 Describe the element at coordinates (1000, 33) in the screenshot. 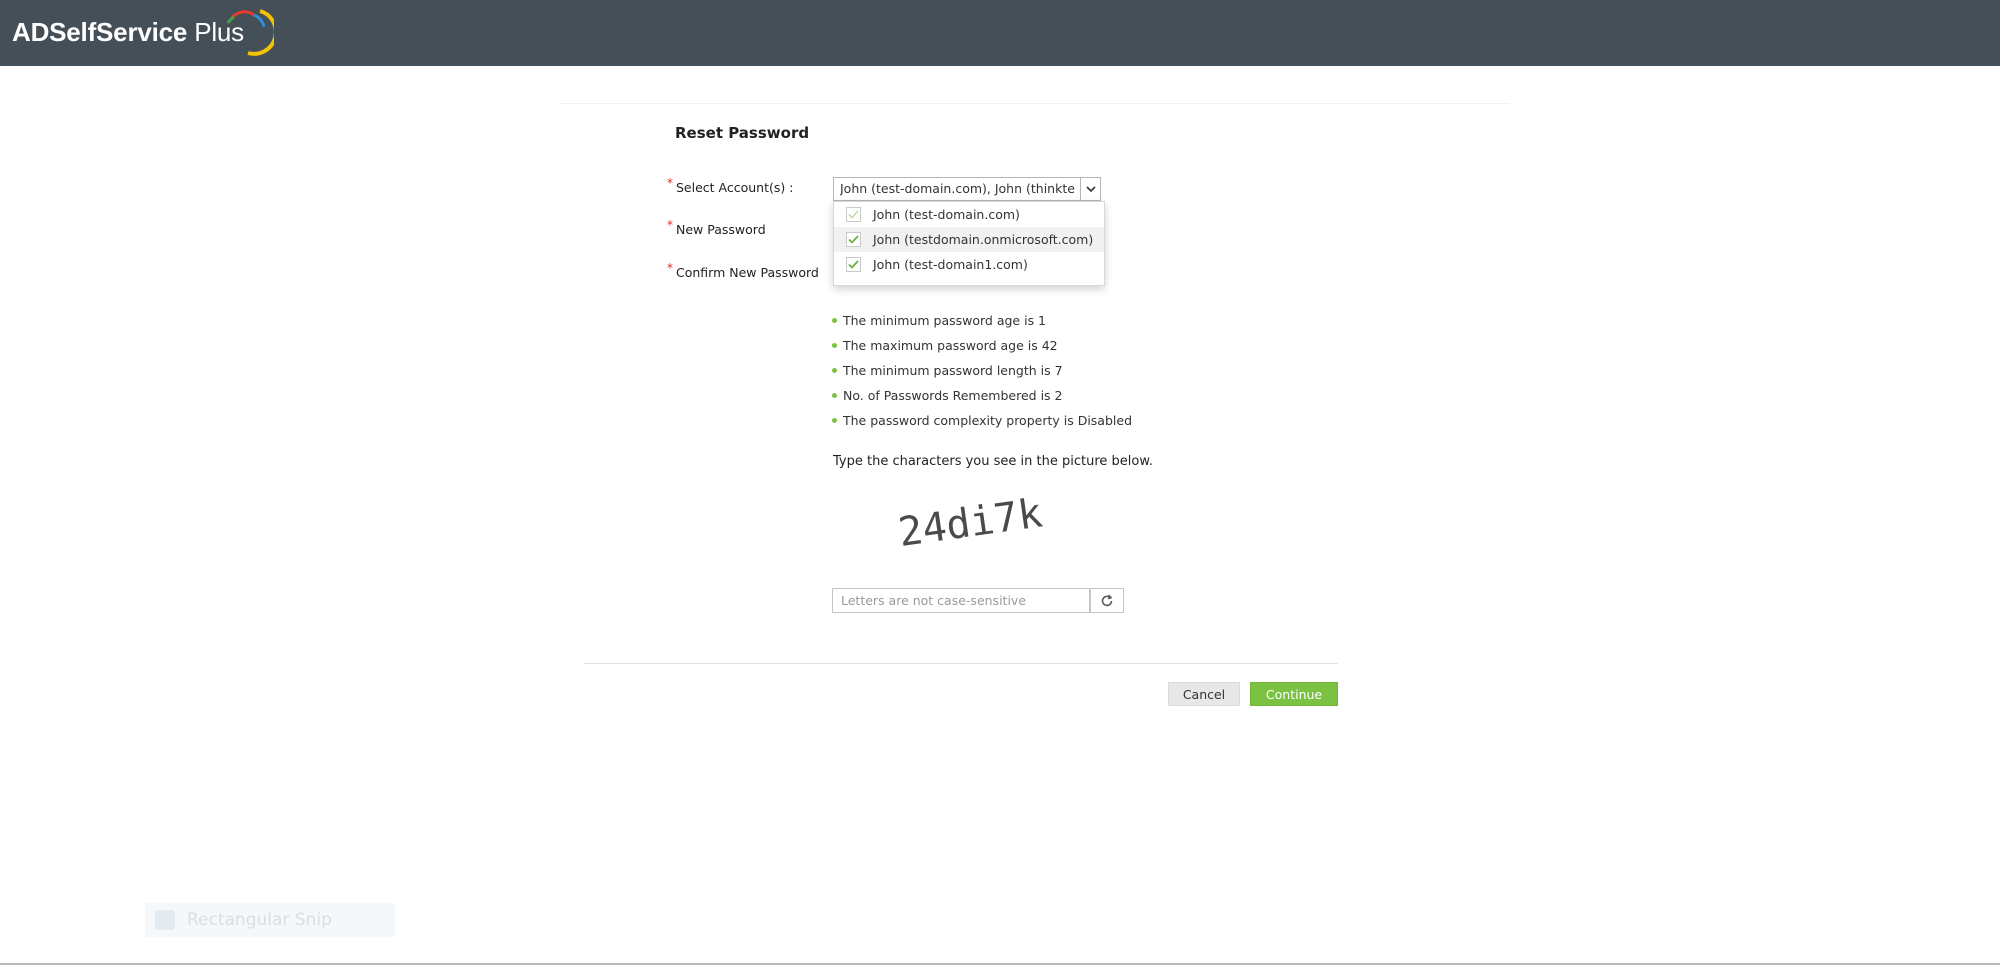

I see `top-header-bar: ADSelfService Plus` at that location.